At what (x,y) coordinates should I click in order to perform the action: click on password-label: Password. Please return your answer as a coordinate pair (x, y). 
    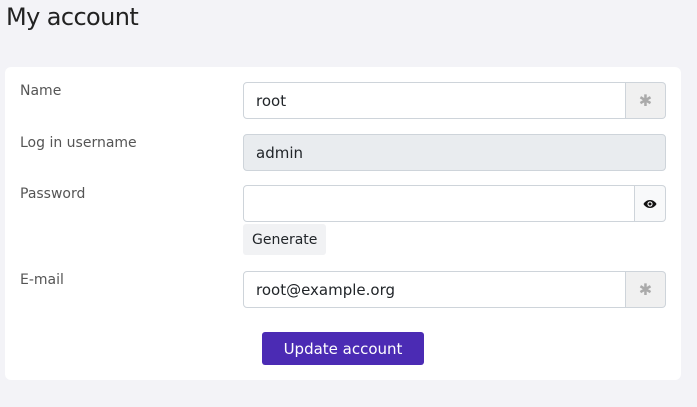
    Looking at the image, I should click on (53, 194).